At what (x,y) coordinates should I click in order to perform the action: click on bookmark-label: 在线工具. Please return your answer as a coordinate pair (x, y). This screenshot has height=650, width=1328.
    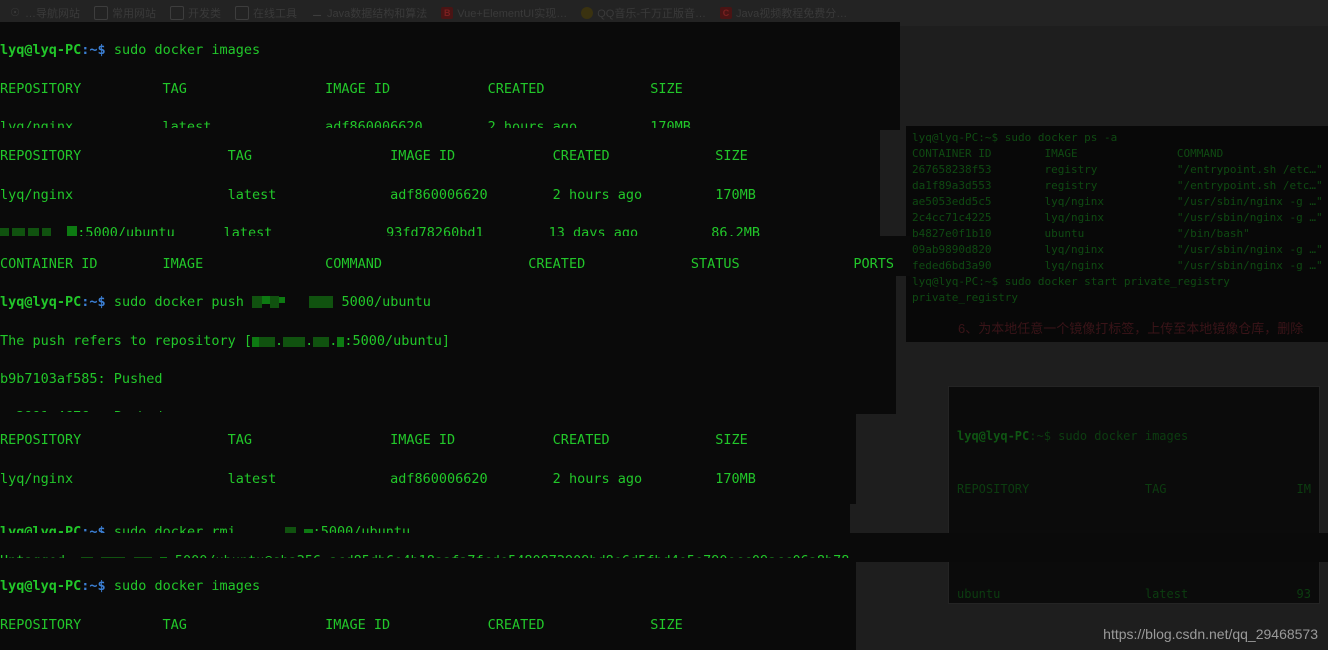
    Looking at the image, I should click on (275, 14).